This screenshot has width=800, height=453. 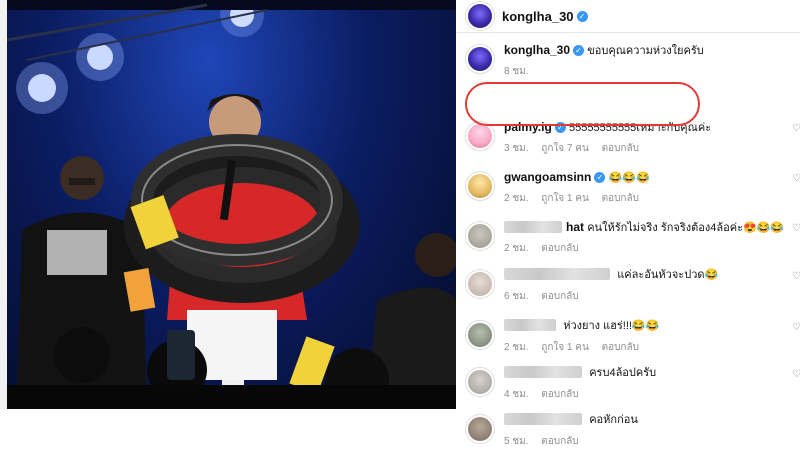 What do you see at coordinates (686, 228) in the screenshot?
I see `comment-text: คนให้รักไม่จริง รักจริงต้อง4ล้อค่ะ😍😂😂` at bounding box center [686, 228].